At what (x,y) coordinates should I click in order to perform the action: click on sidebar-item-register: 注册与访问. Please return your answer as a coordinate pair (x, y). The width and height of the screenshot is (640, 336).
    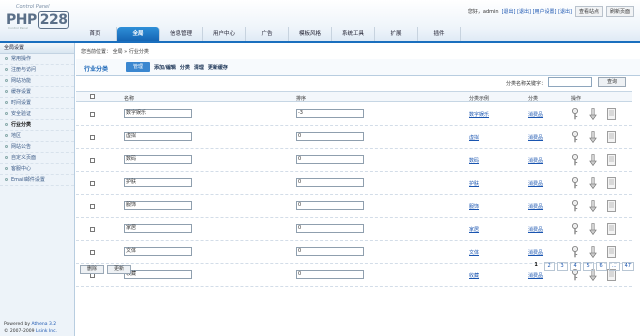
    Looking at the image, I should click on (37, 70).